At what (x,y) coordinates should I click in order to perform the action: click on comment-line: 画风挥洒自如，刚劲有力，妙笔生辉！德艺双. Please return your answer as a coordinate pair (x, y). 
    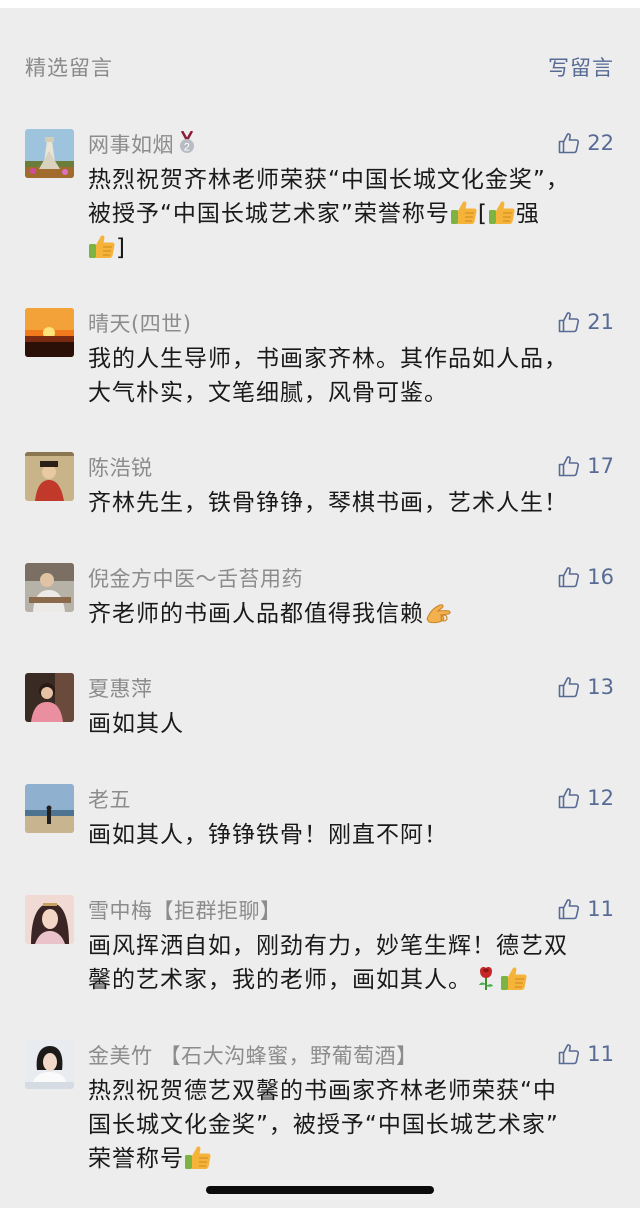
    Looking at the image, I should click on (328, 946).